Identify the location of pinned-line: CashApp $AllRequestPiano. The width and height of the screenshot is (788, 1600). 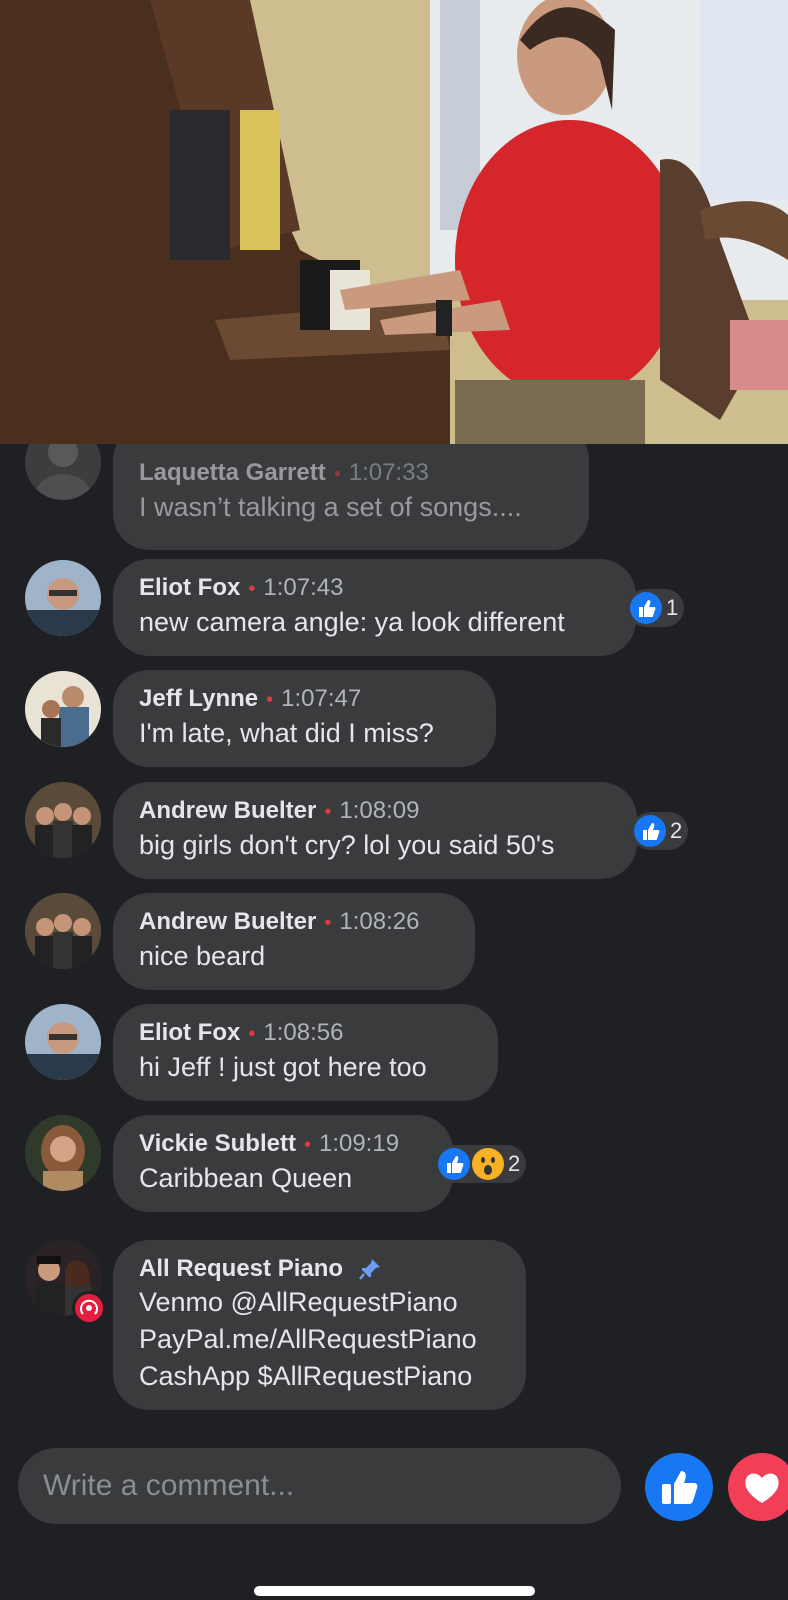
(306, 1376).